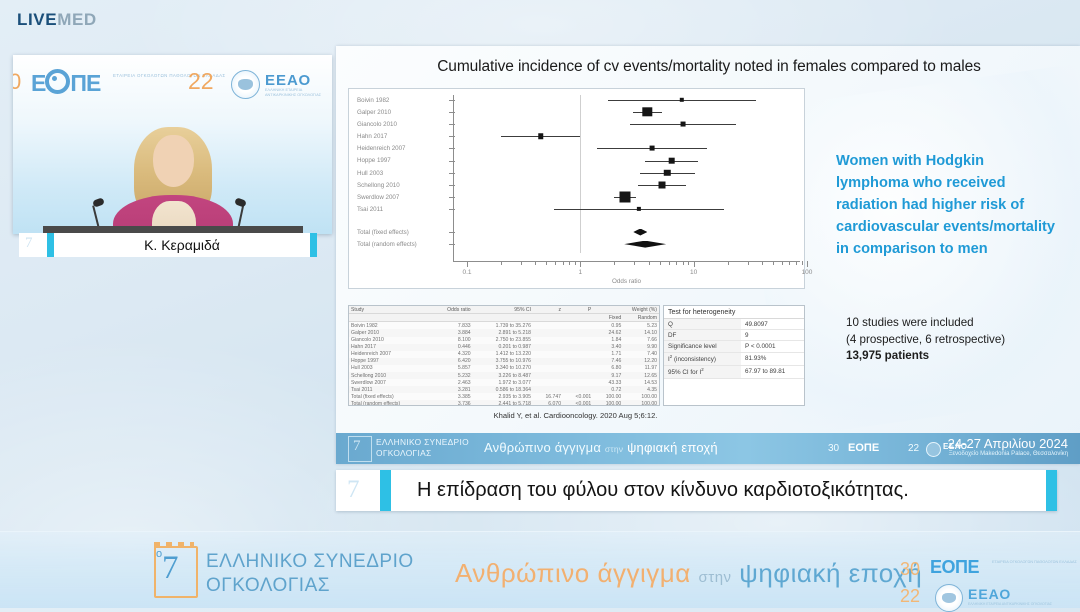 Image resolution: width=1080 pixels, height=612 pixels. I want to click on table-cell: 12.20, so click(650, 361).